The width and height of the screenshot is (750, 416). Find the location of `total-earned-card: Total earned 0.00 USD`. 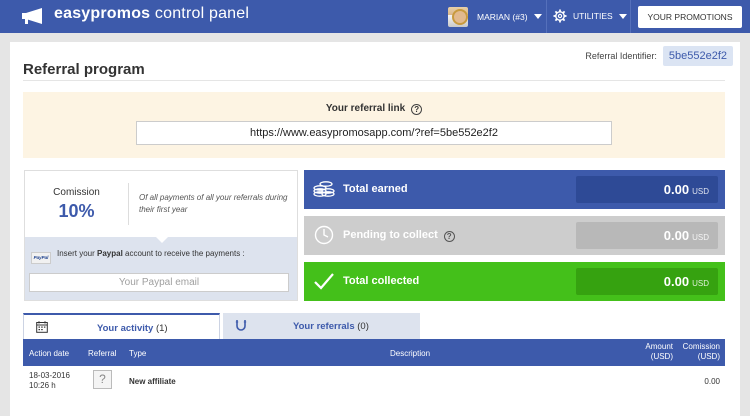

total-earned-card: Total earned 0.00 USD is located at coordinates (514, 189).